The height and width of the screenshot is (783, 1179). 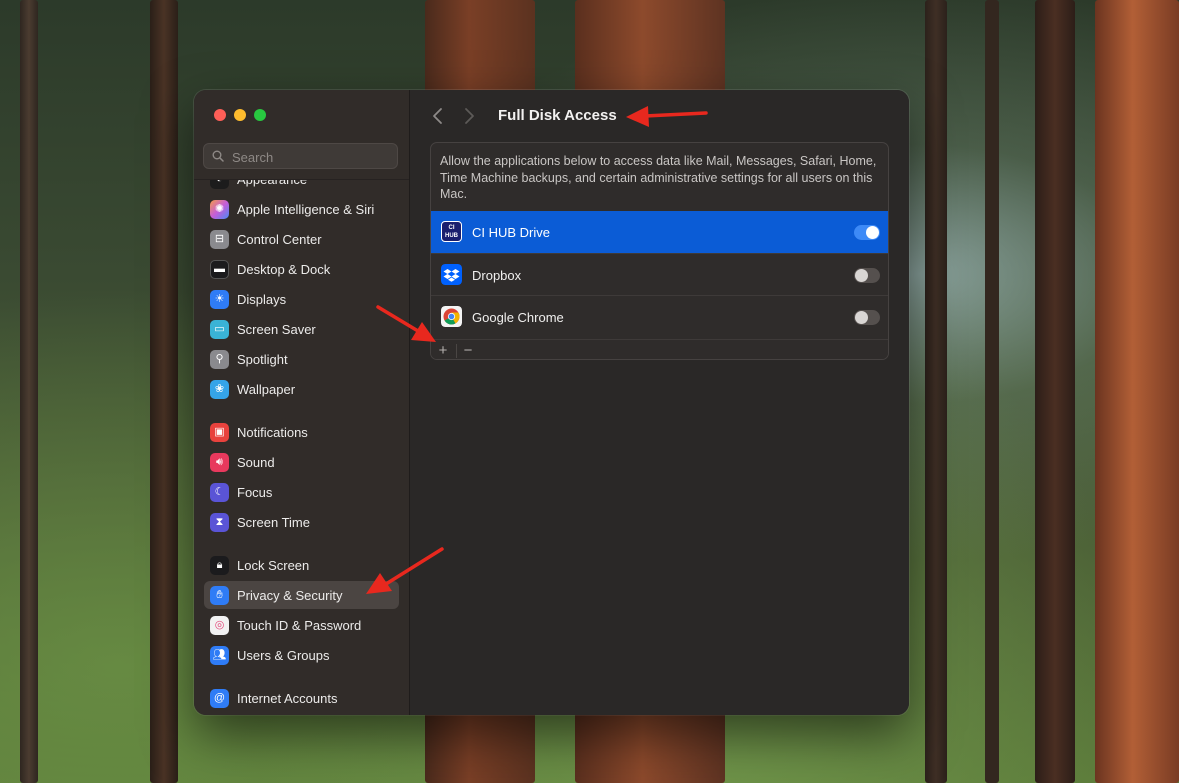 What do you see at coordinates (219, 432) in the screenshot?
I see `notifications-icon: ▣` at bounding box center [219, 432].